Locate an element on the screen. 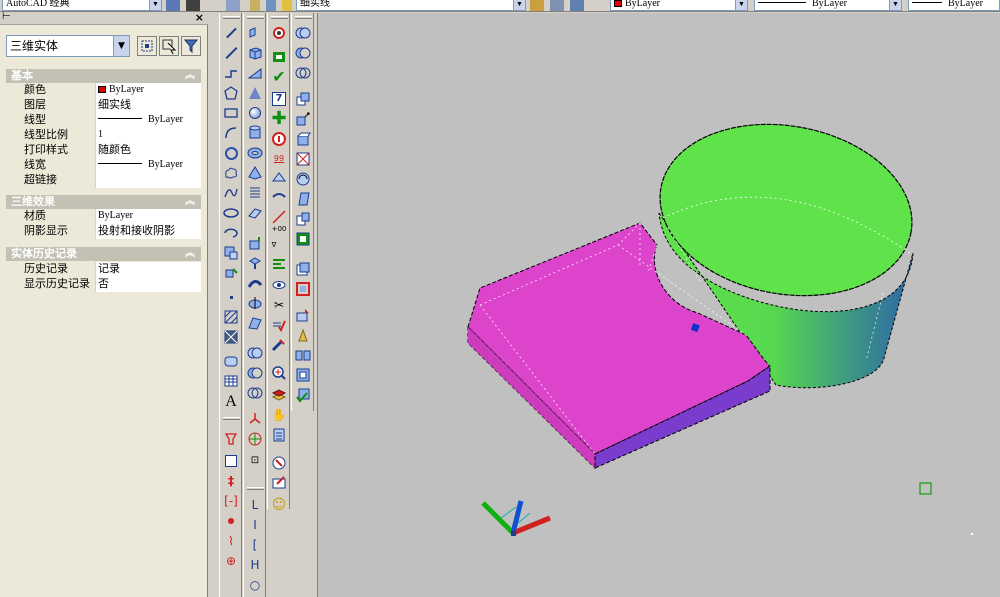  color-faces-icon is located at coordinates (303, 239).